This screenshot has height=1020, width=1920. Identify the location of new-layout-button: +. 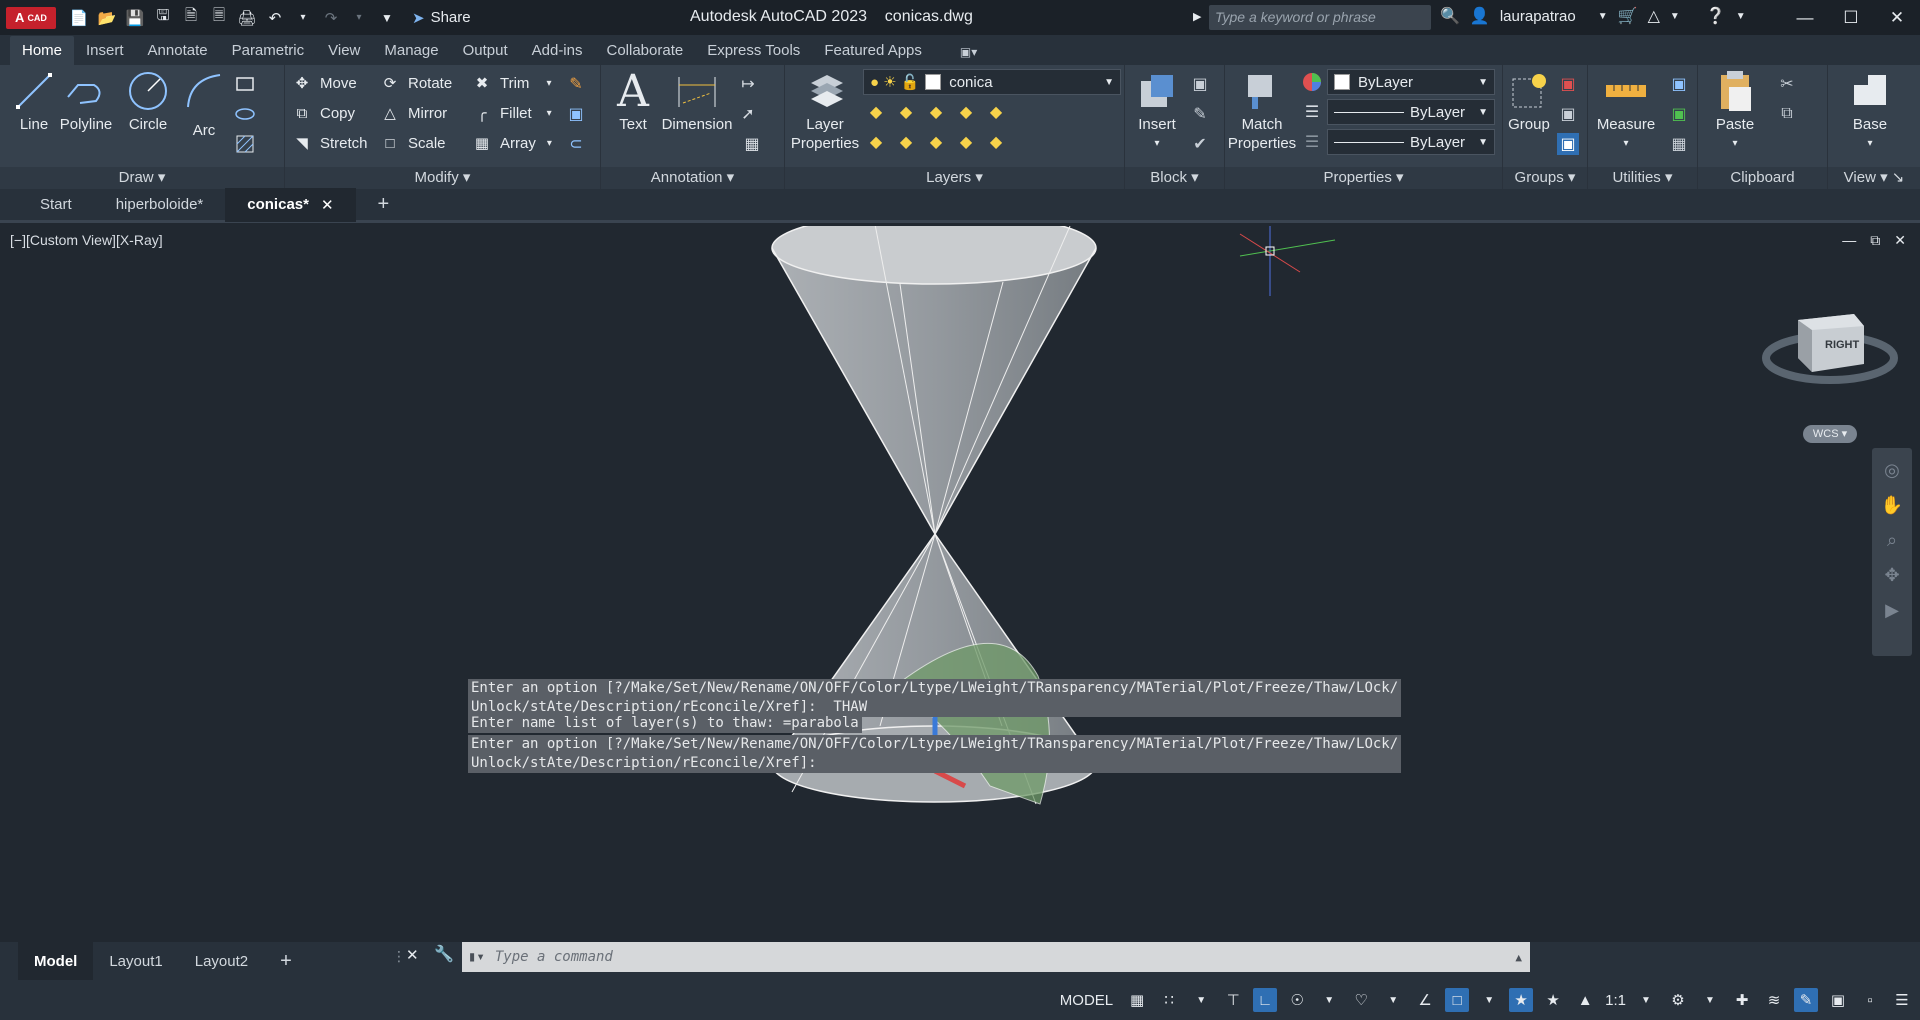
(286, 961).